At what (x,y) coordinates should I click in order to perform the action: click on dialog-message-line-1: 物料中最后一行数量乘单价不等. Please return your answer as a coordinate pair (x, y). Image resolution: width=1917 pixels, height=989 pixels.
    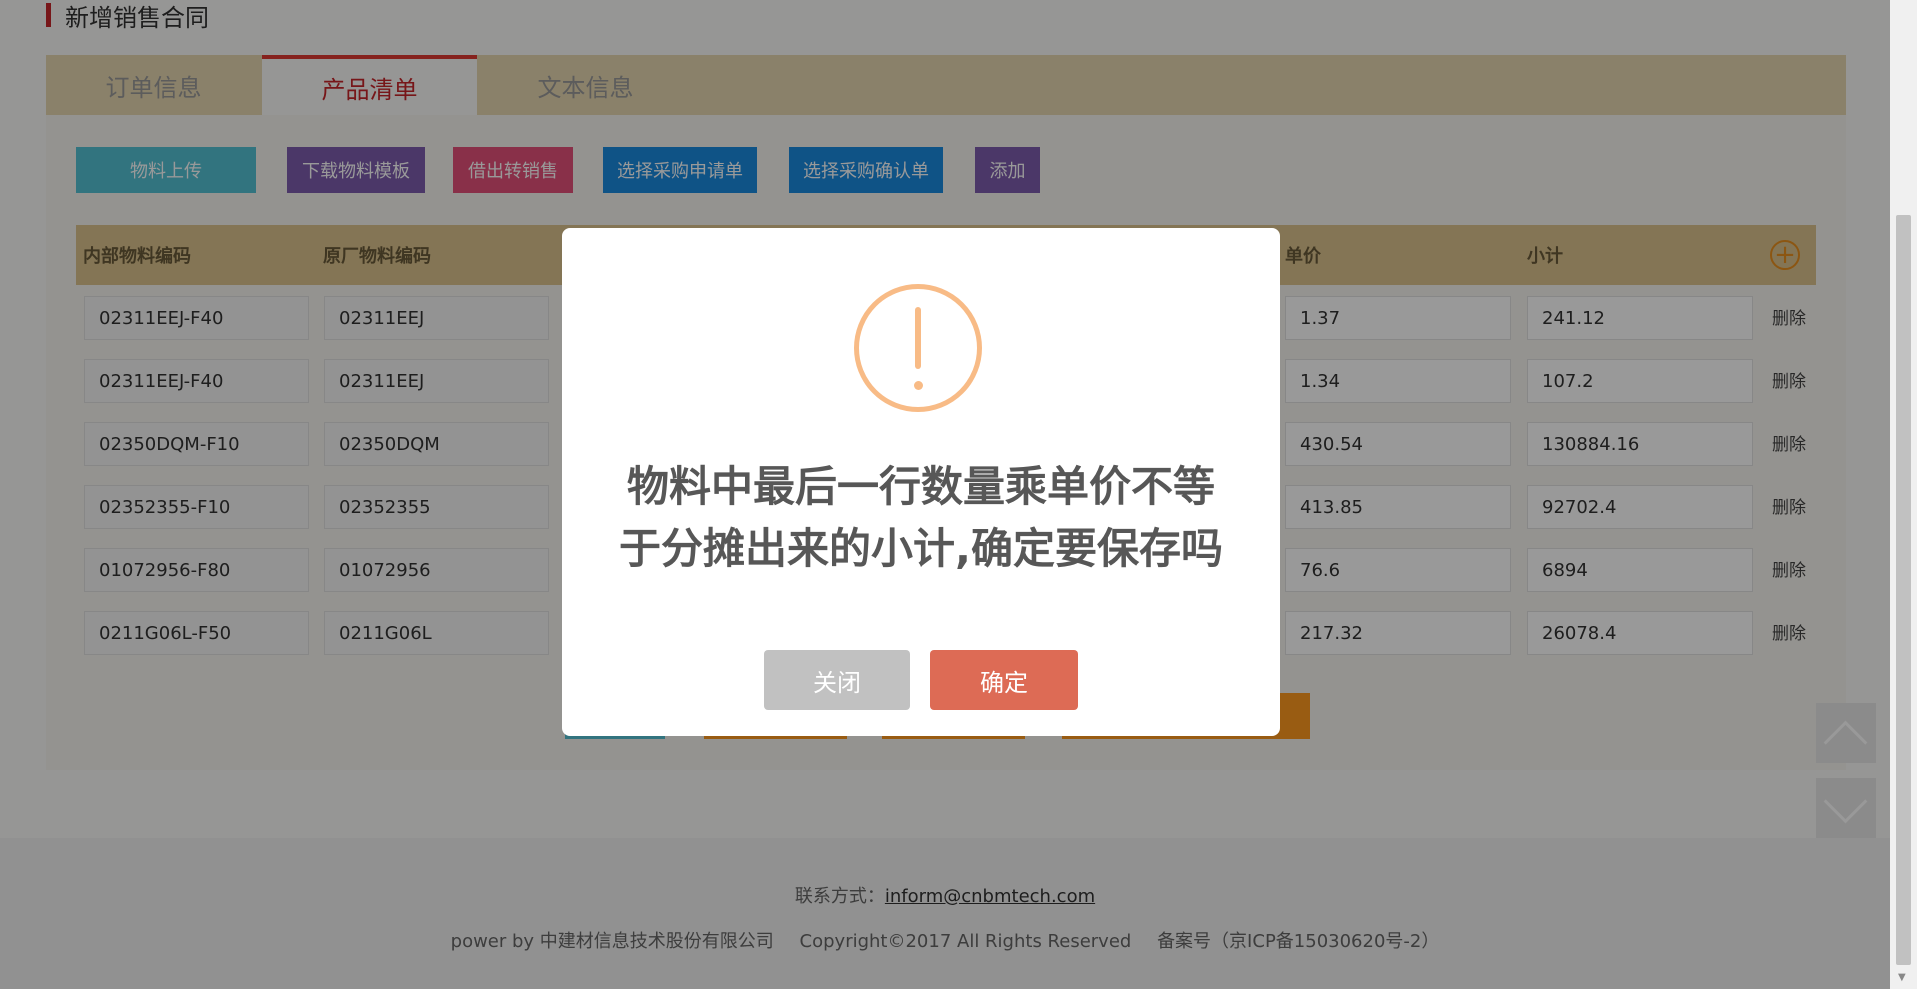
    Looking at the image, I should click on (920, 486).